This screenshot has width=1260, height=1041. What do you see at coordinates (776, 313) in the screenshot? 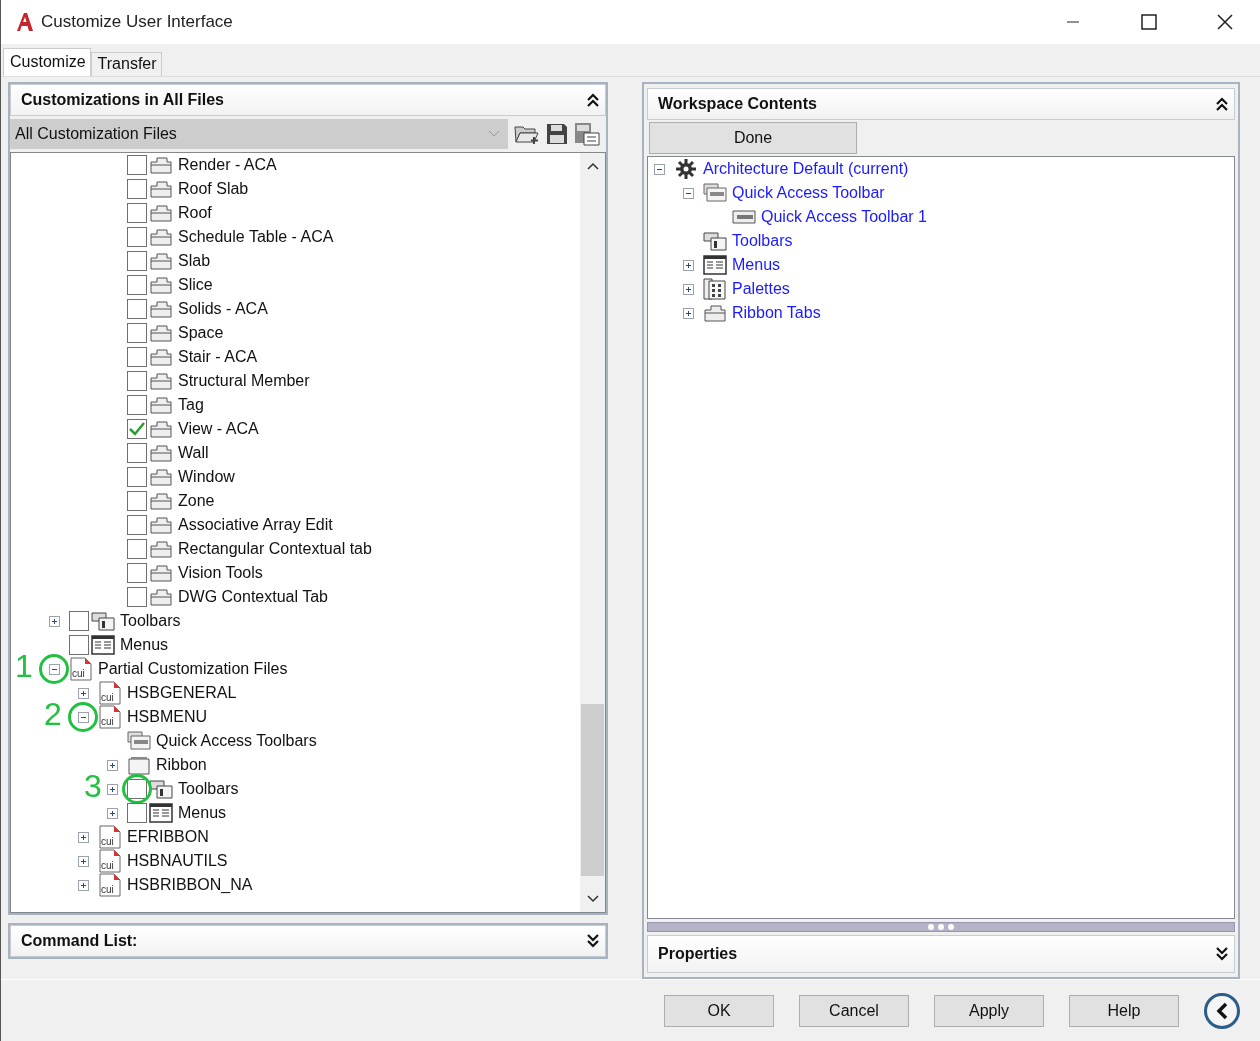
I see `tree-item: Ribbon Tabs` at bounding box center [776, 313].